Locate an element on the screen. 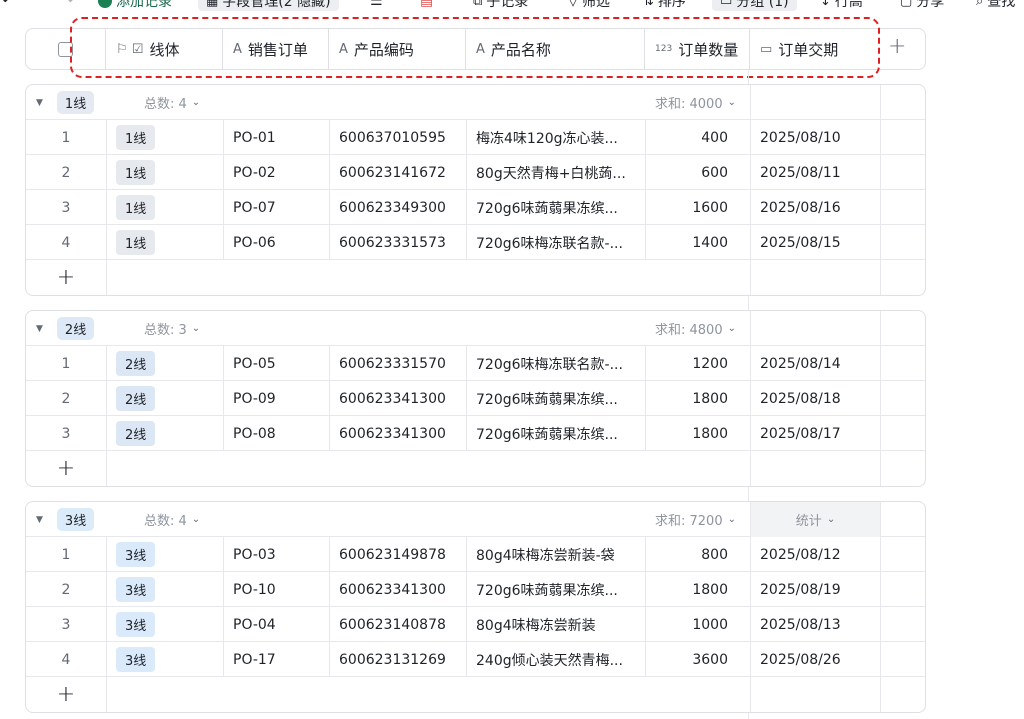 Image resolution: width=1024 pixels, height=719 pixels. order-cell: PO-01 is located at coordinates (276, 137).